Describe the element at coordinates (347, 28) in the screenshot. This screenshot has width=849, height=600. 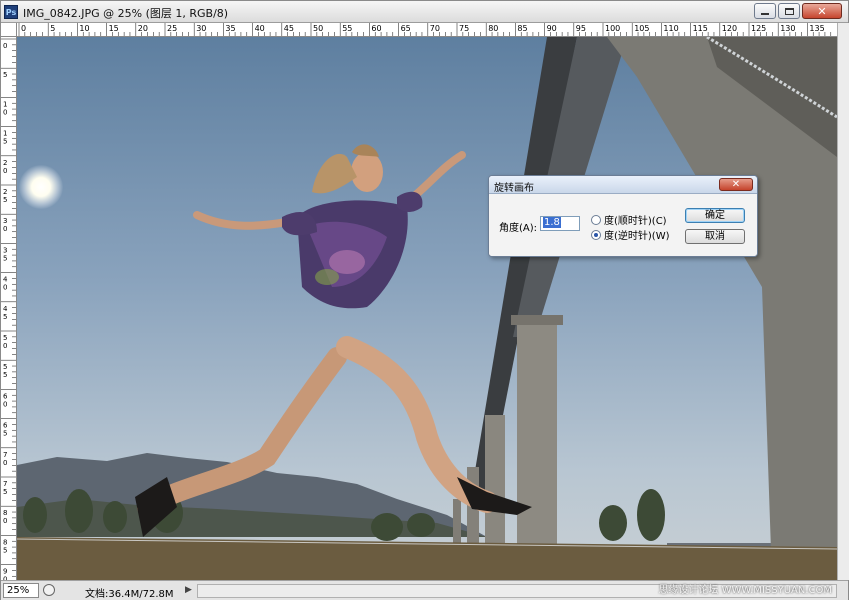
I see `ruler-label: 55` at that location.